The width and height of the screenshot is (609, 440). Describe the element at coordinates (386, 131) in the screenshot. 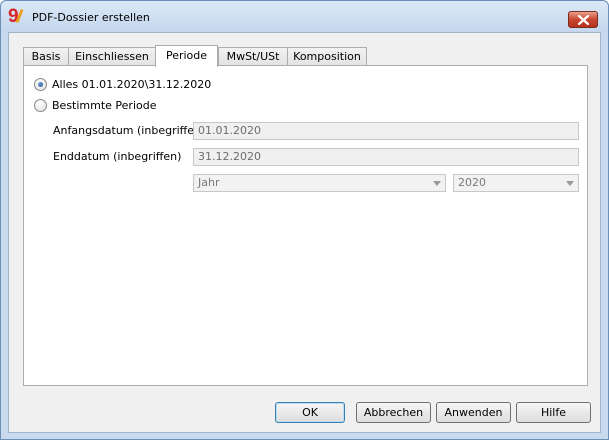

I see `start-date-field: 01.01.2020` at that location.